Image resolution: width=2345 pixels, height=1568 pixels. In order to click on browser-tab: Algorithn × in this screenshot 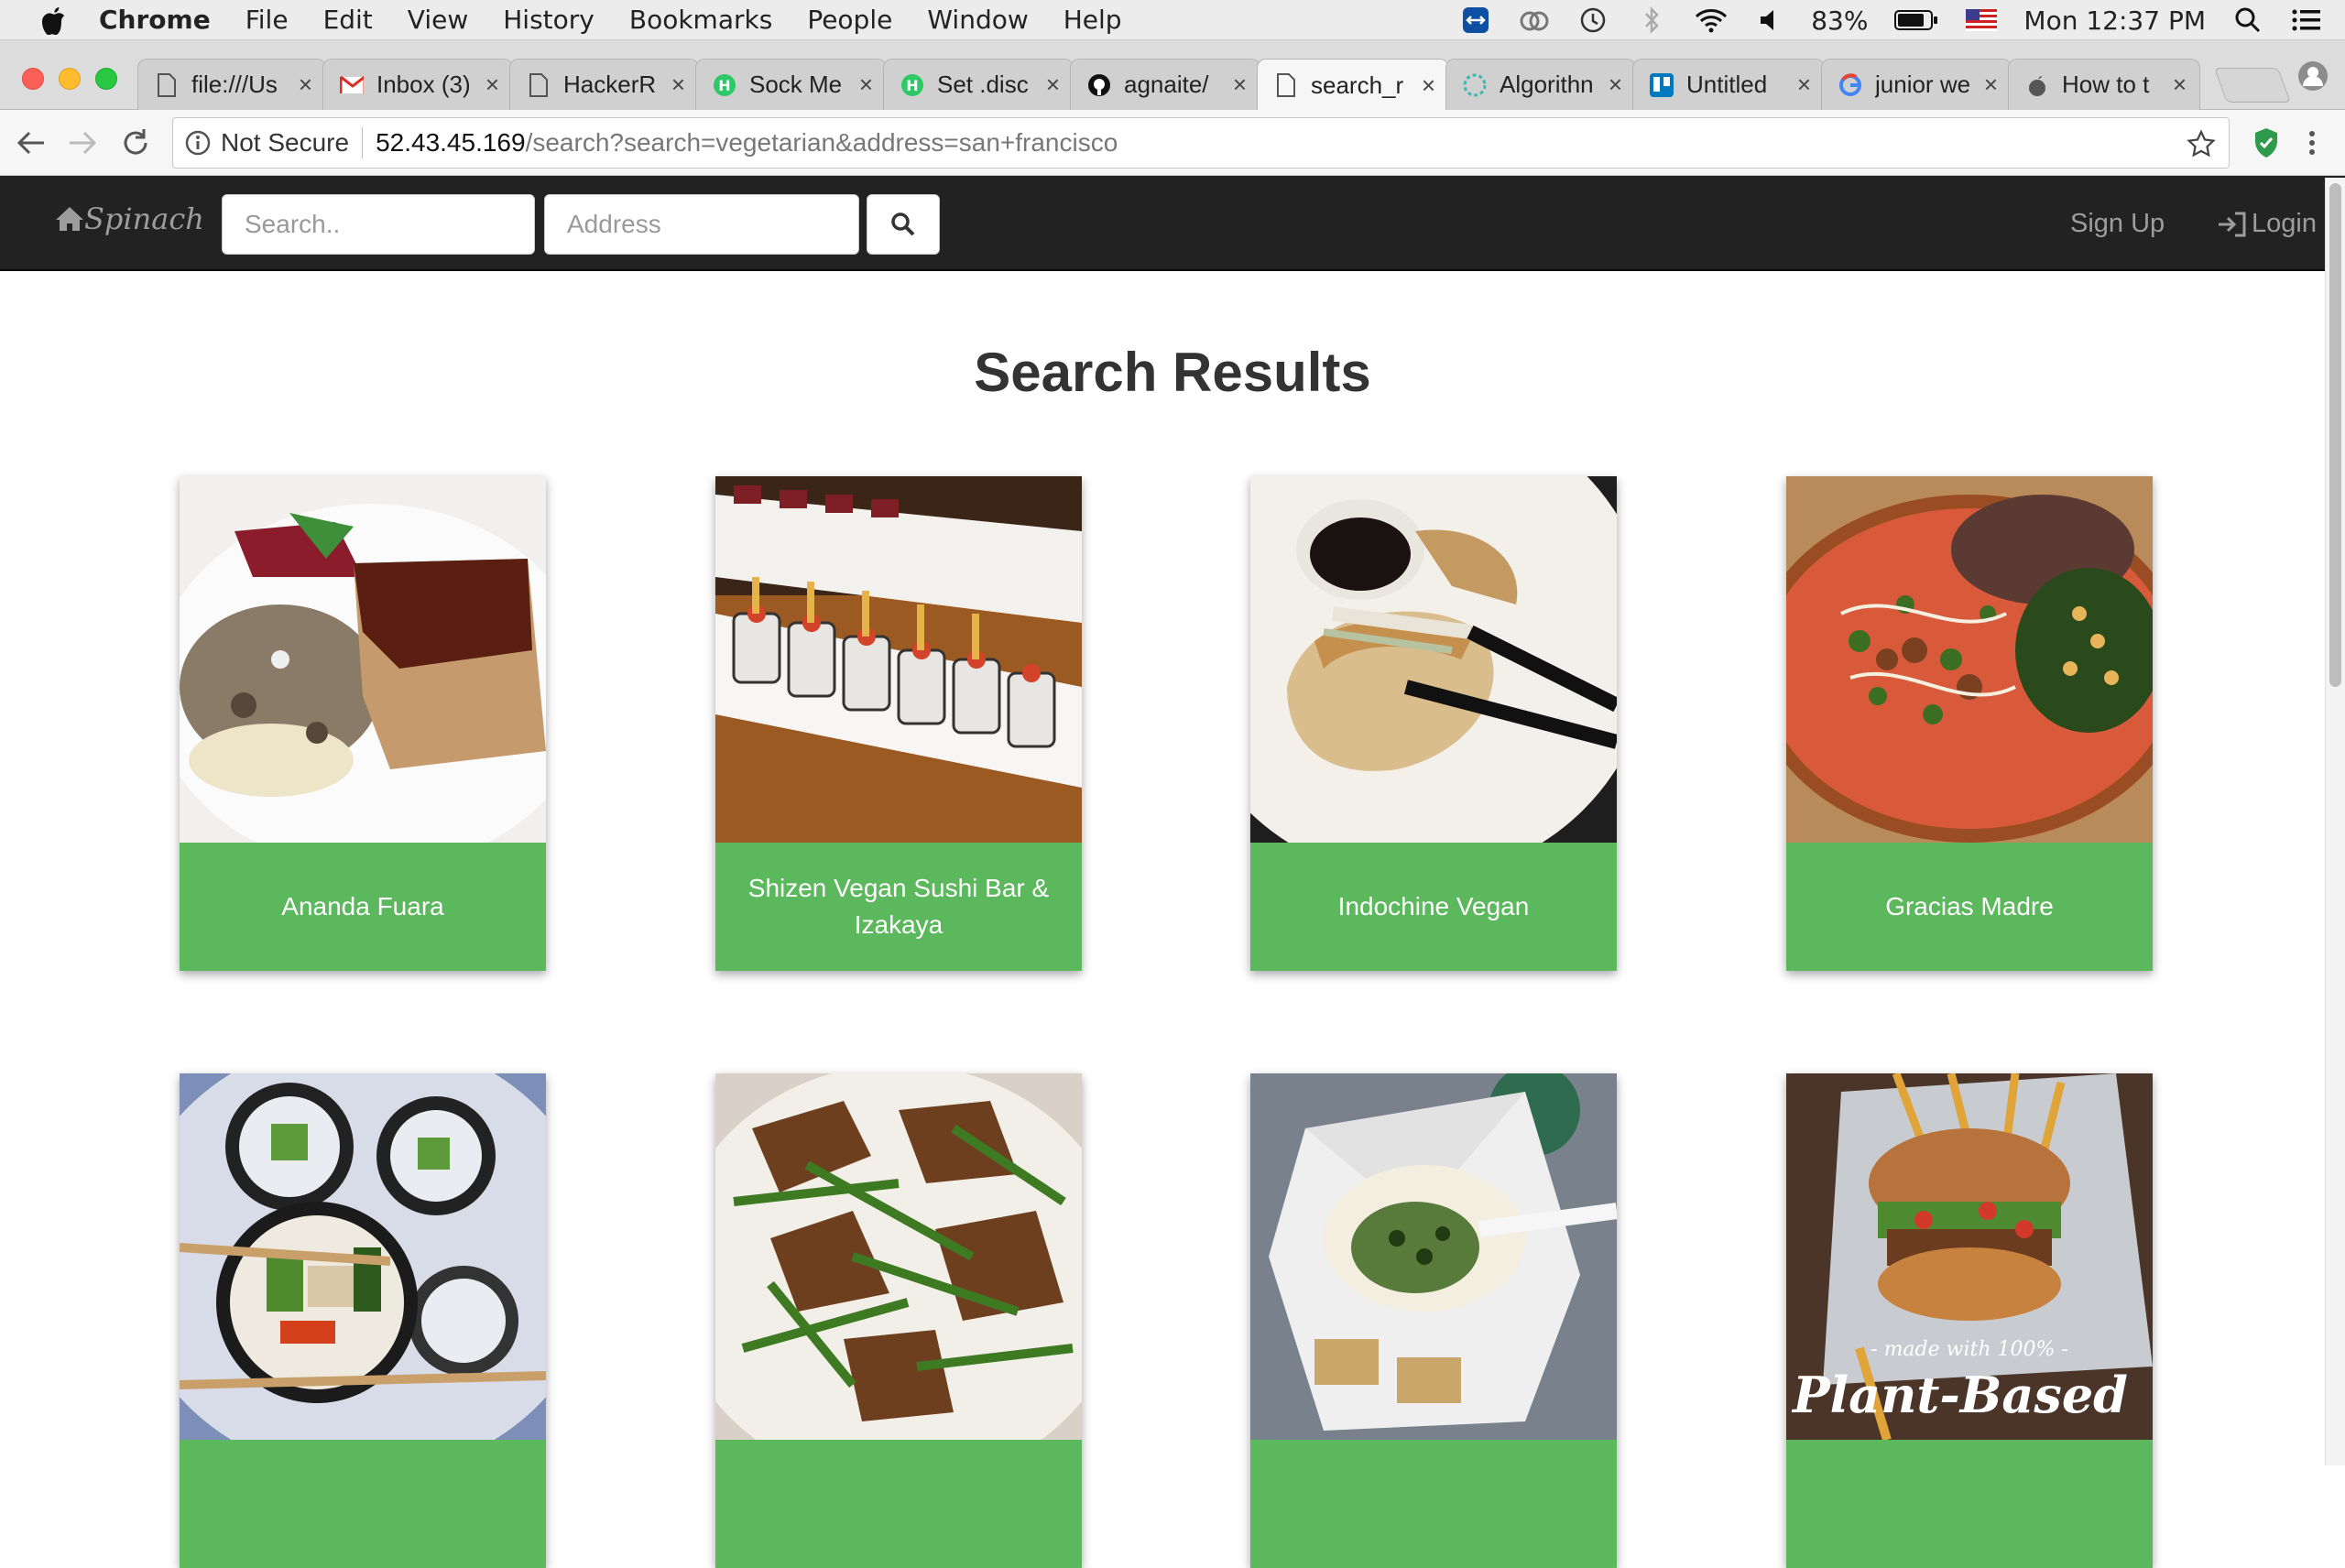, I will do `click(1540, 84)`.